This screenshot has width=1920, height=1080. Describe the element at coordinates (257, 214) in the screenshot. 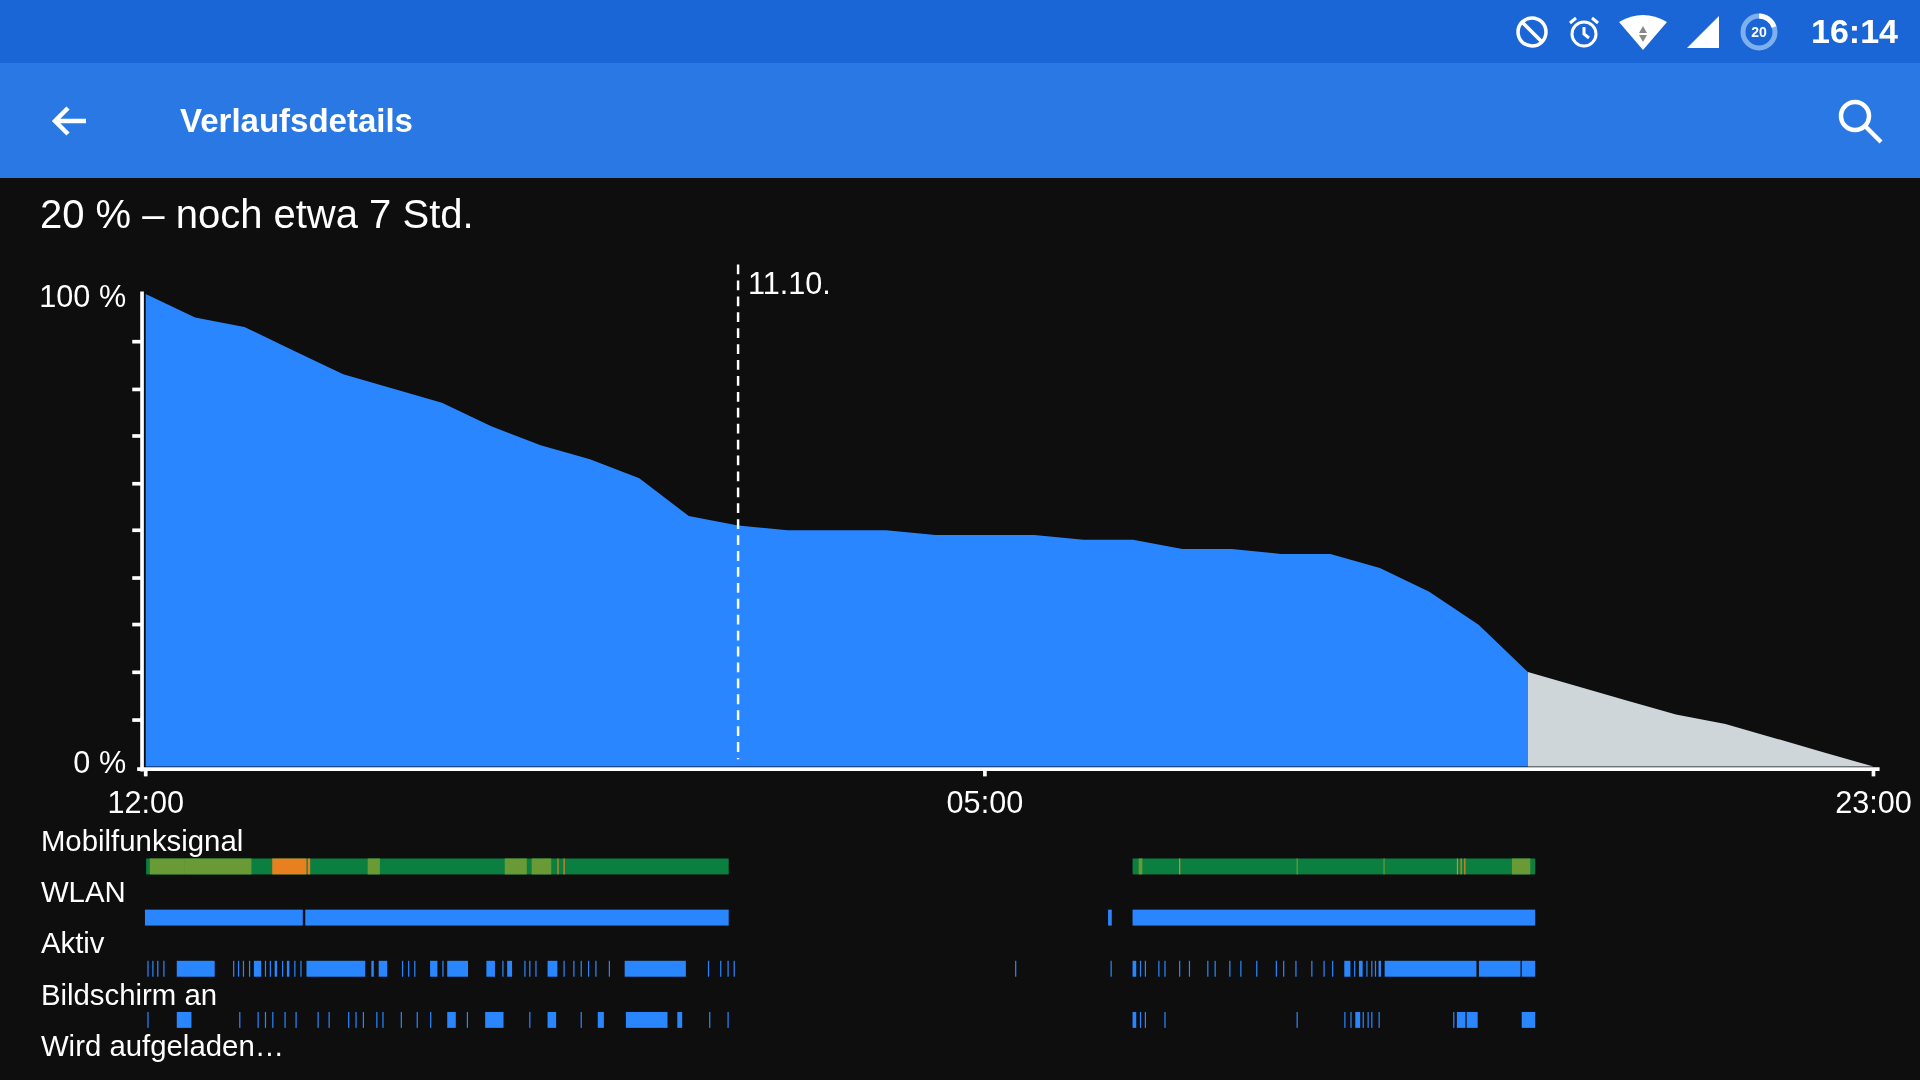

I see `battery-summary: 20 % – noch etwa 7 Std.` at that location.